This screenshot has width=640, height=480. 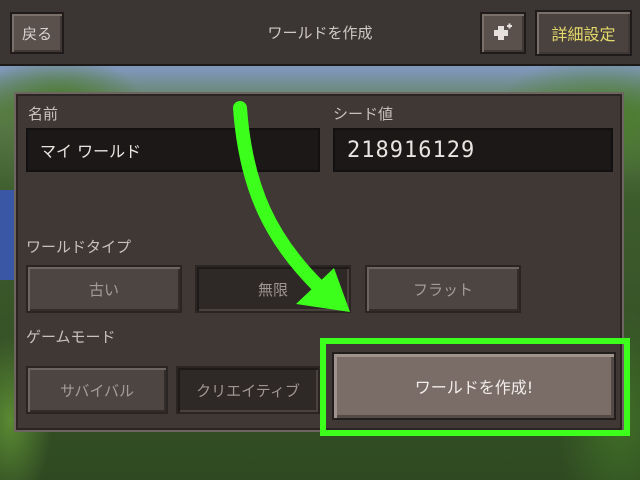 I want to click on create-world-button: ワールドを作成!, so click(x=474, y=386).